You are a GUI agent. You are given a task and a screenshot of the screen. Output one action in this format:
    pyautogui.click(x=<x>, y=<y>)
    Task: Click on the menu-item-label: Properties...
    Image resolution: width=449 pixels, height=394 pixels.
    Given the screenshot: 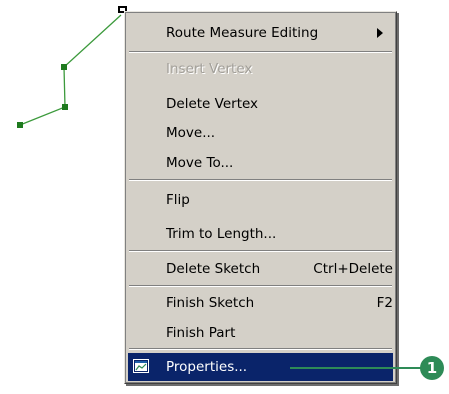 What is the action you would take?
    pyautogui.click(x=207, y=367)
    